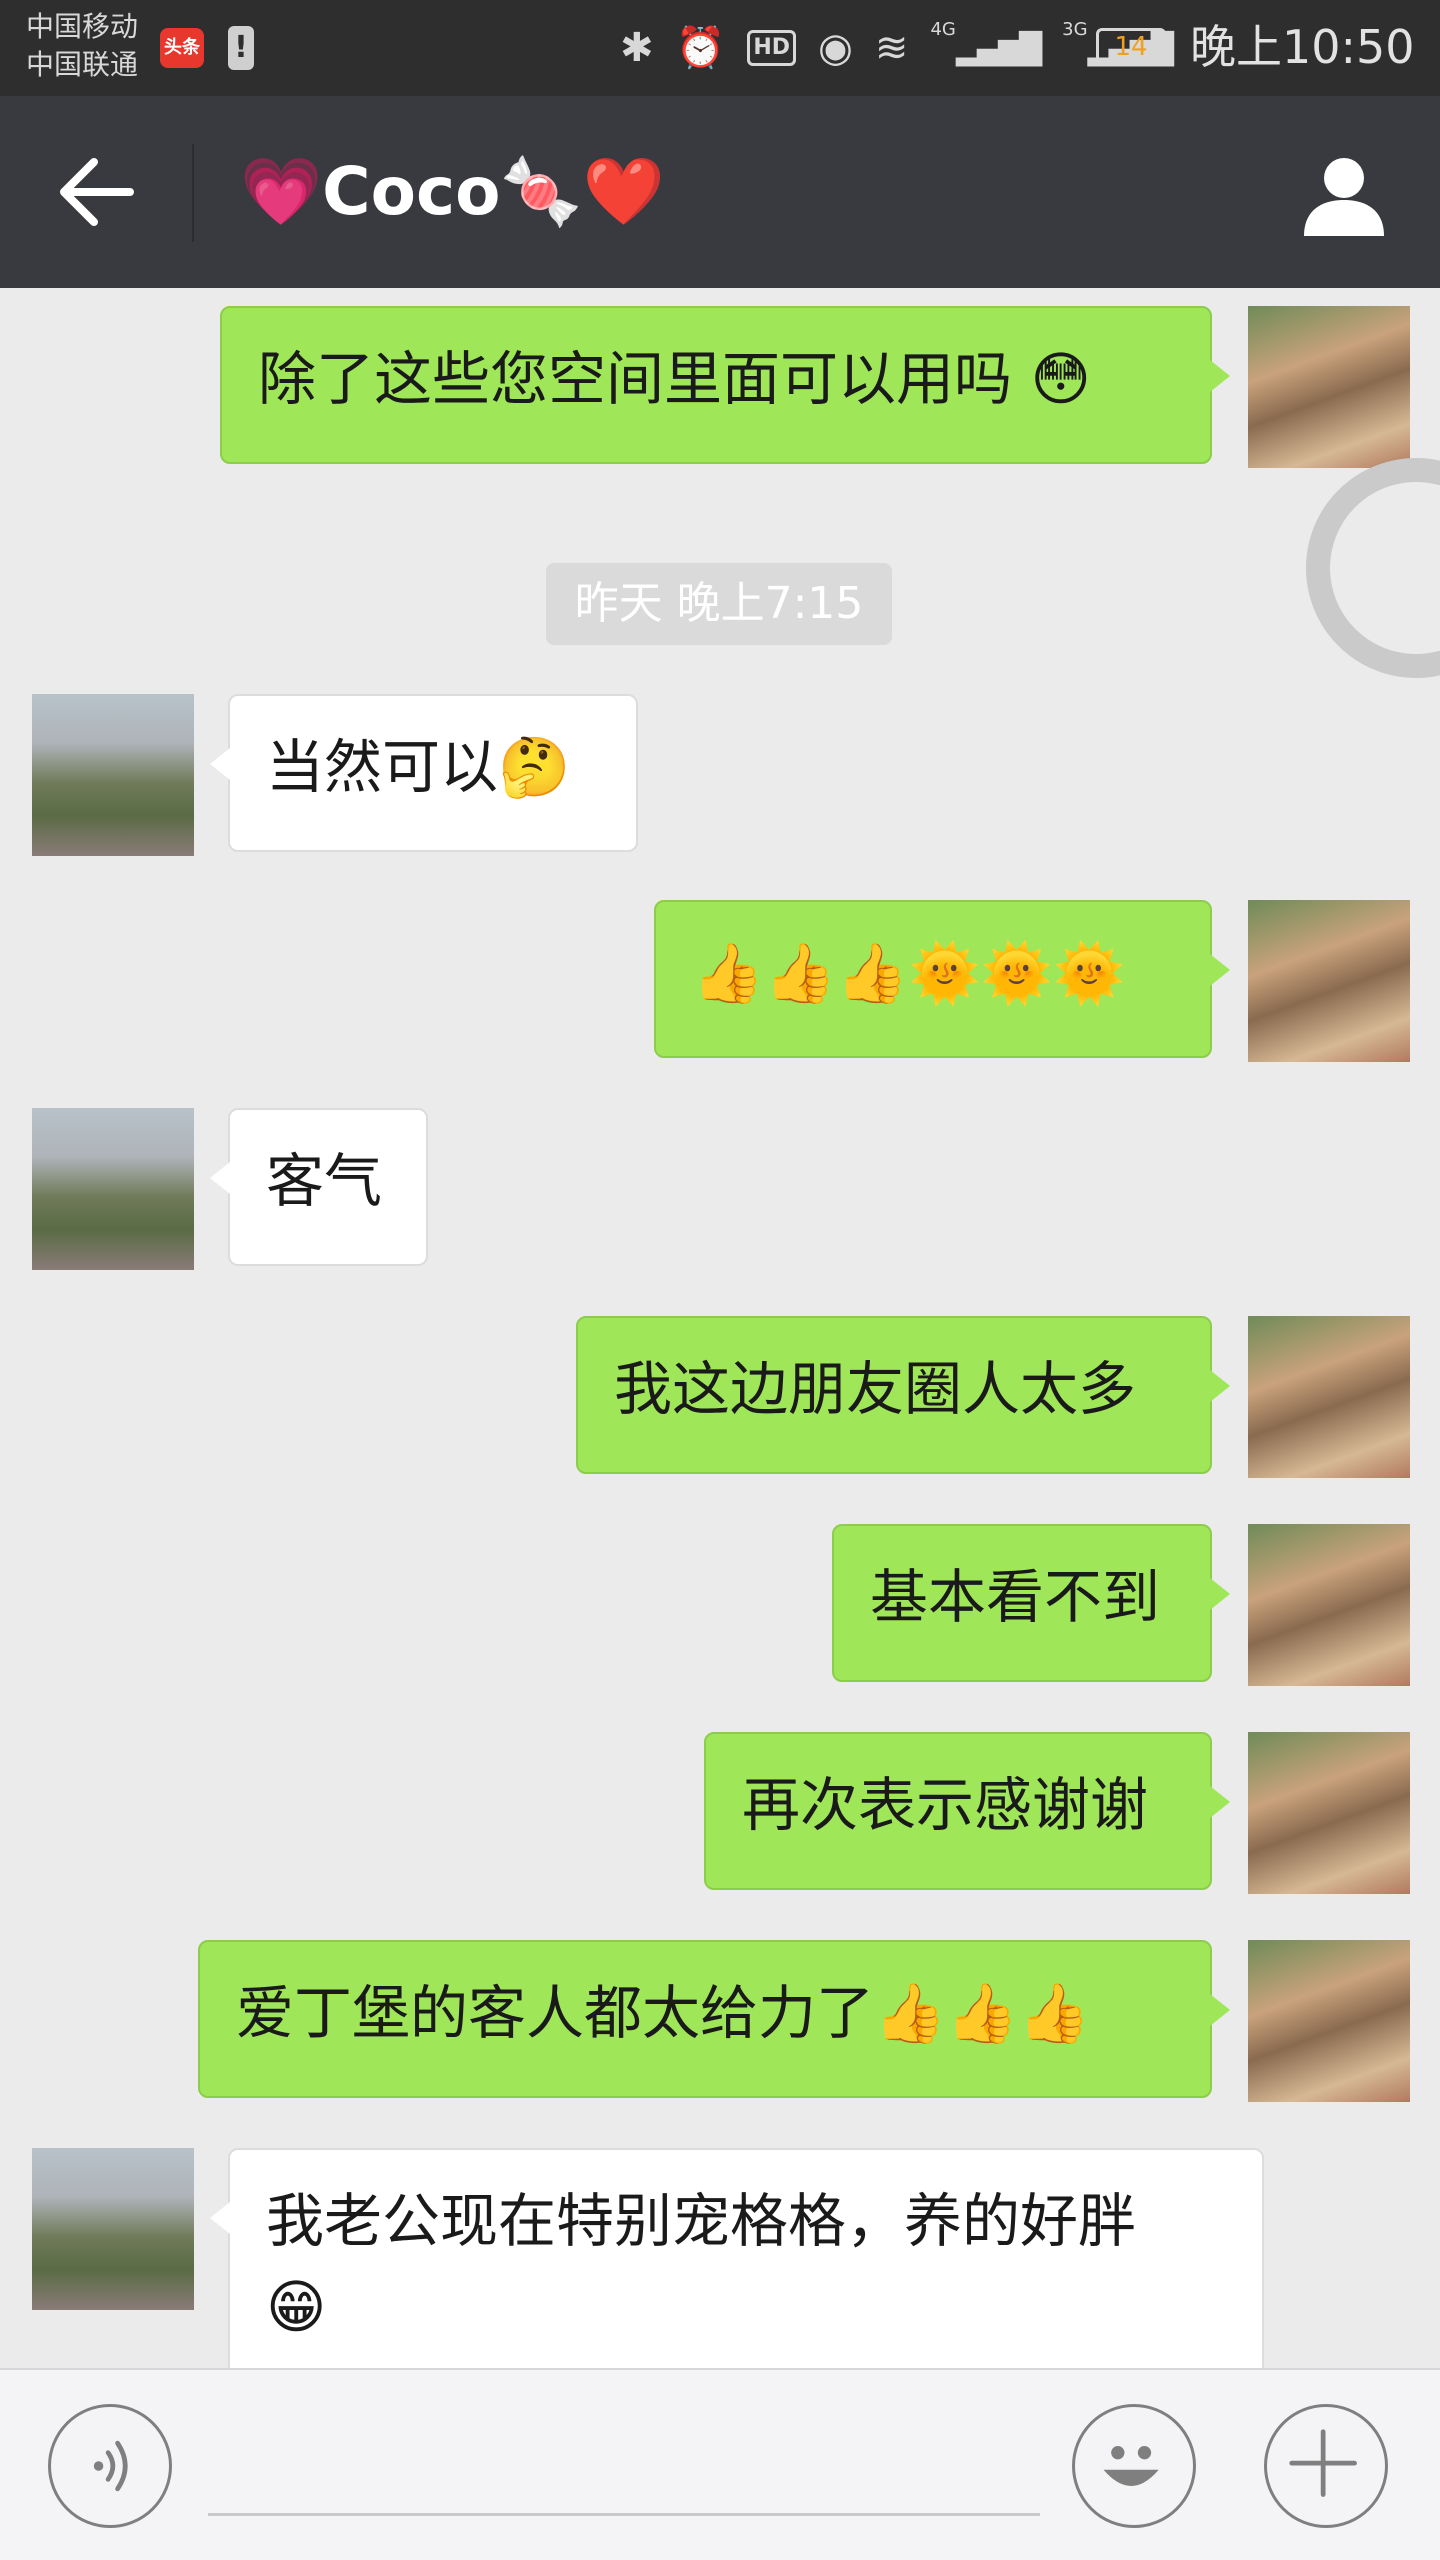  I want to click on system-icons: ✱ ⏰ HD ◉ ≋ 4G▂▄▆█ 3G▂▄▆█, so click(897, 47).